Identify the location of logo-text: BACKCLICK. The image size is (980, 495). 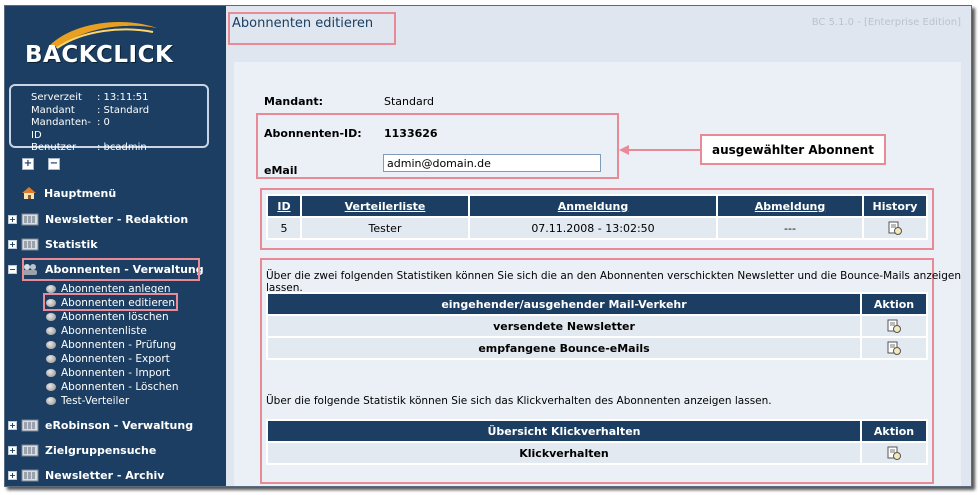
(99, 55).